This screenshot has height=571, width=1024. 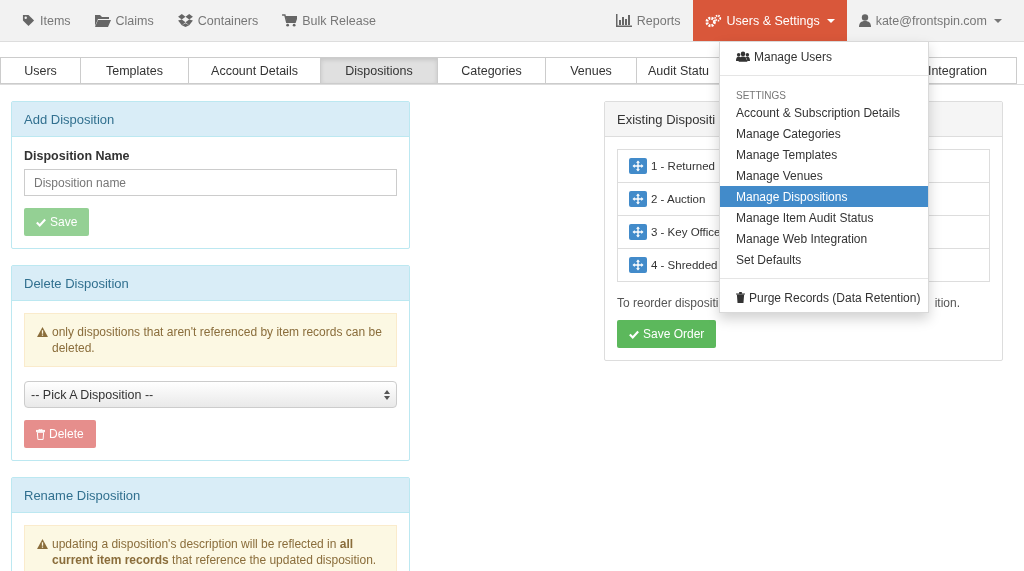 What do you see at coordinates (824, 196) in the screenshot?
I see `menu-item: Manage Dispositions` at bounding box center [824, 196].